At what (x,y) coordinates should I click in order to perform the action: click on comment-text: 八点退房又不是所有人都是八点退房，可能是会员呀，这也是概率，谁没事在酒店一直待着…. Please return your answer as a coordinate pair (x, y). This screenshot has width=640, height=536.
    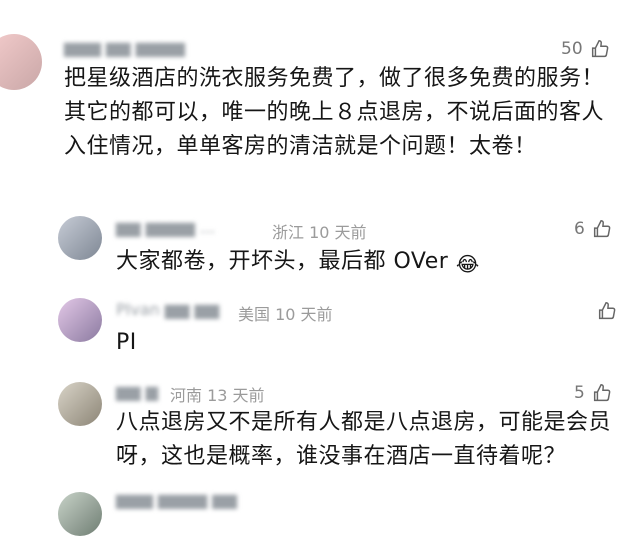
    Looking at the image, I should click on (364, 439).